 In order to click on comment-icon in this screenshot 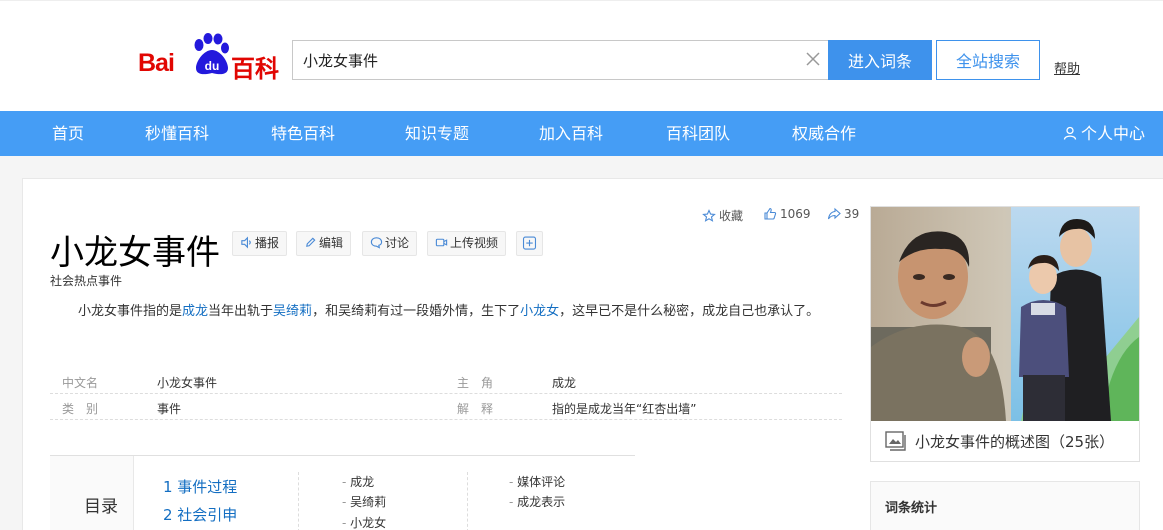, I will do `click(376, 243)`.